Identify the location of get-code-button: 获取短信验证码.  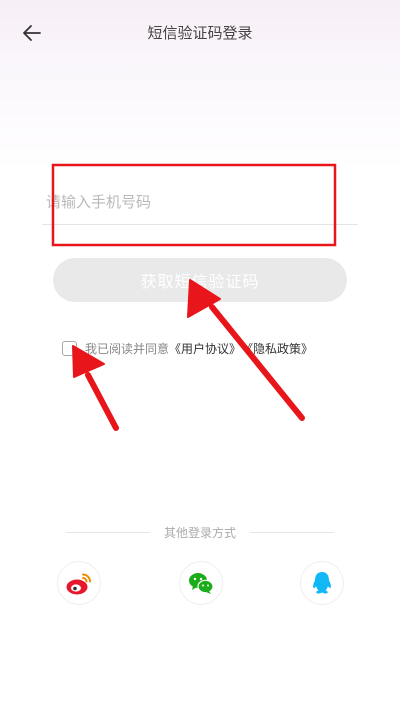
(200, 280).